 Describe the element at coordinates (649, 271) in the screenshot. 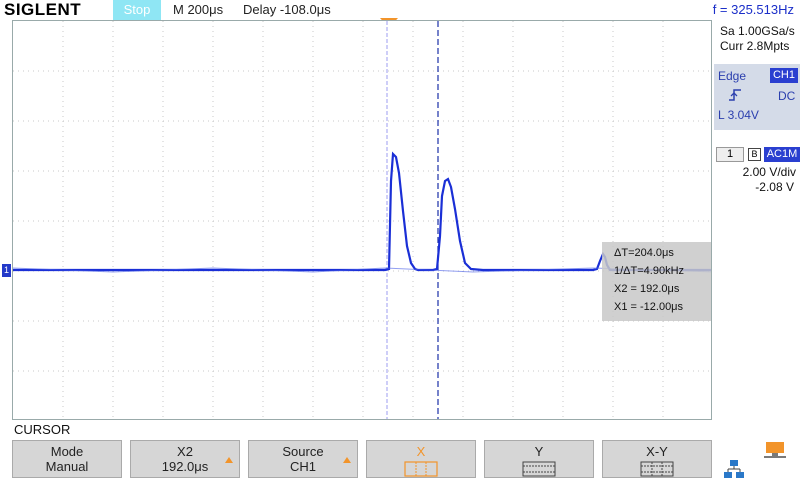

I see `inverse-delta-t-readout: 1/ΔT=4.90kHz` at that location.